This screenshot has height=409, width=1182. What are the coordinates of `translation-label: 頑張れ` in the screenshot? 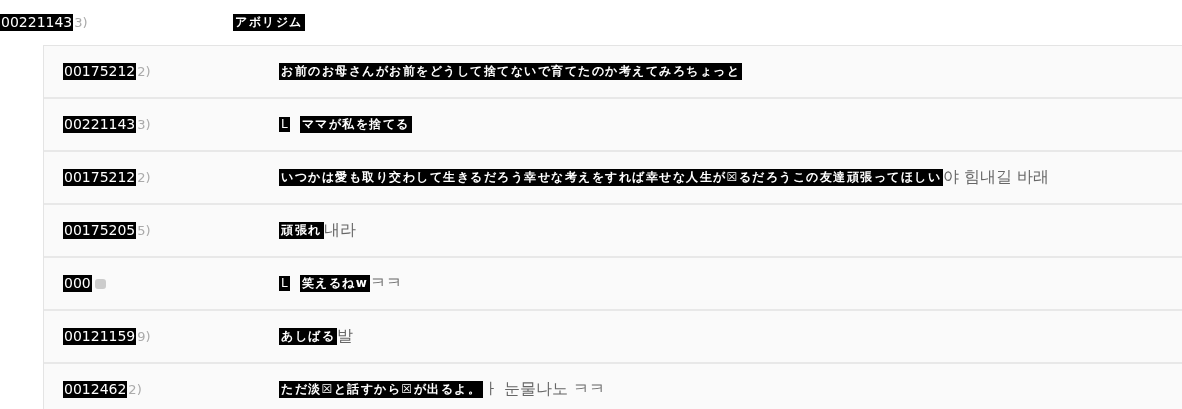 It's located at (301, 230).